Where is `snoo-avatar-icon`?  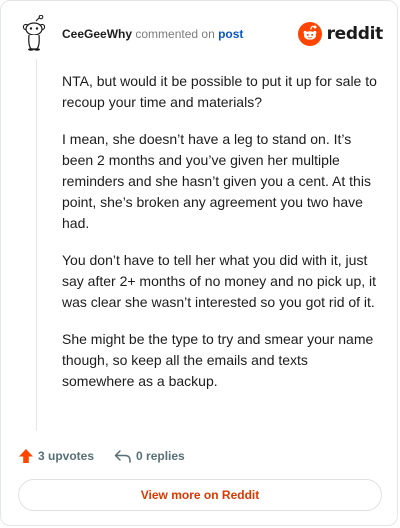
snoo-avatar-icon is located at coordinates (34, 32).